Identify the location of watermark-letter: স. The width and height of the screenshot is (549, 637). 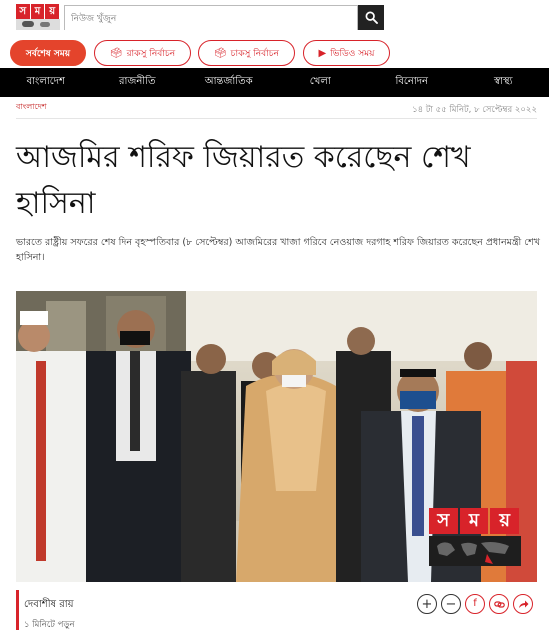
(443, 521).